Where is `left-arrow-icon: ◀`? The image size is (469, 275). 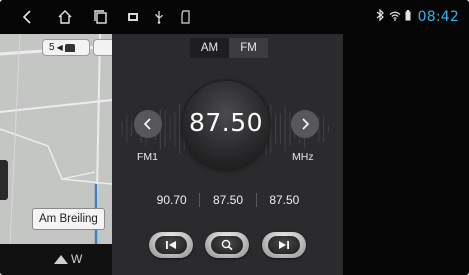
left-arrow-icon: ◀ is located at coordinates (59, 47).